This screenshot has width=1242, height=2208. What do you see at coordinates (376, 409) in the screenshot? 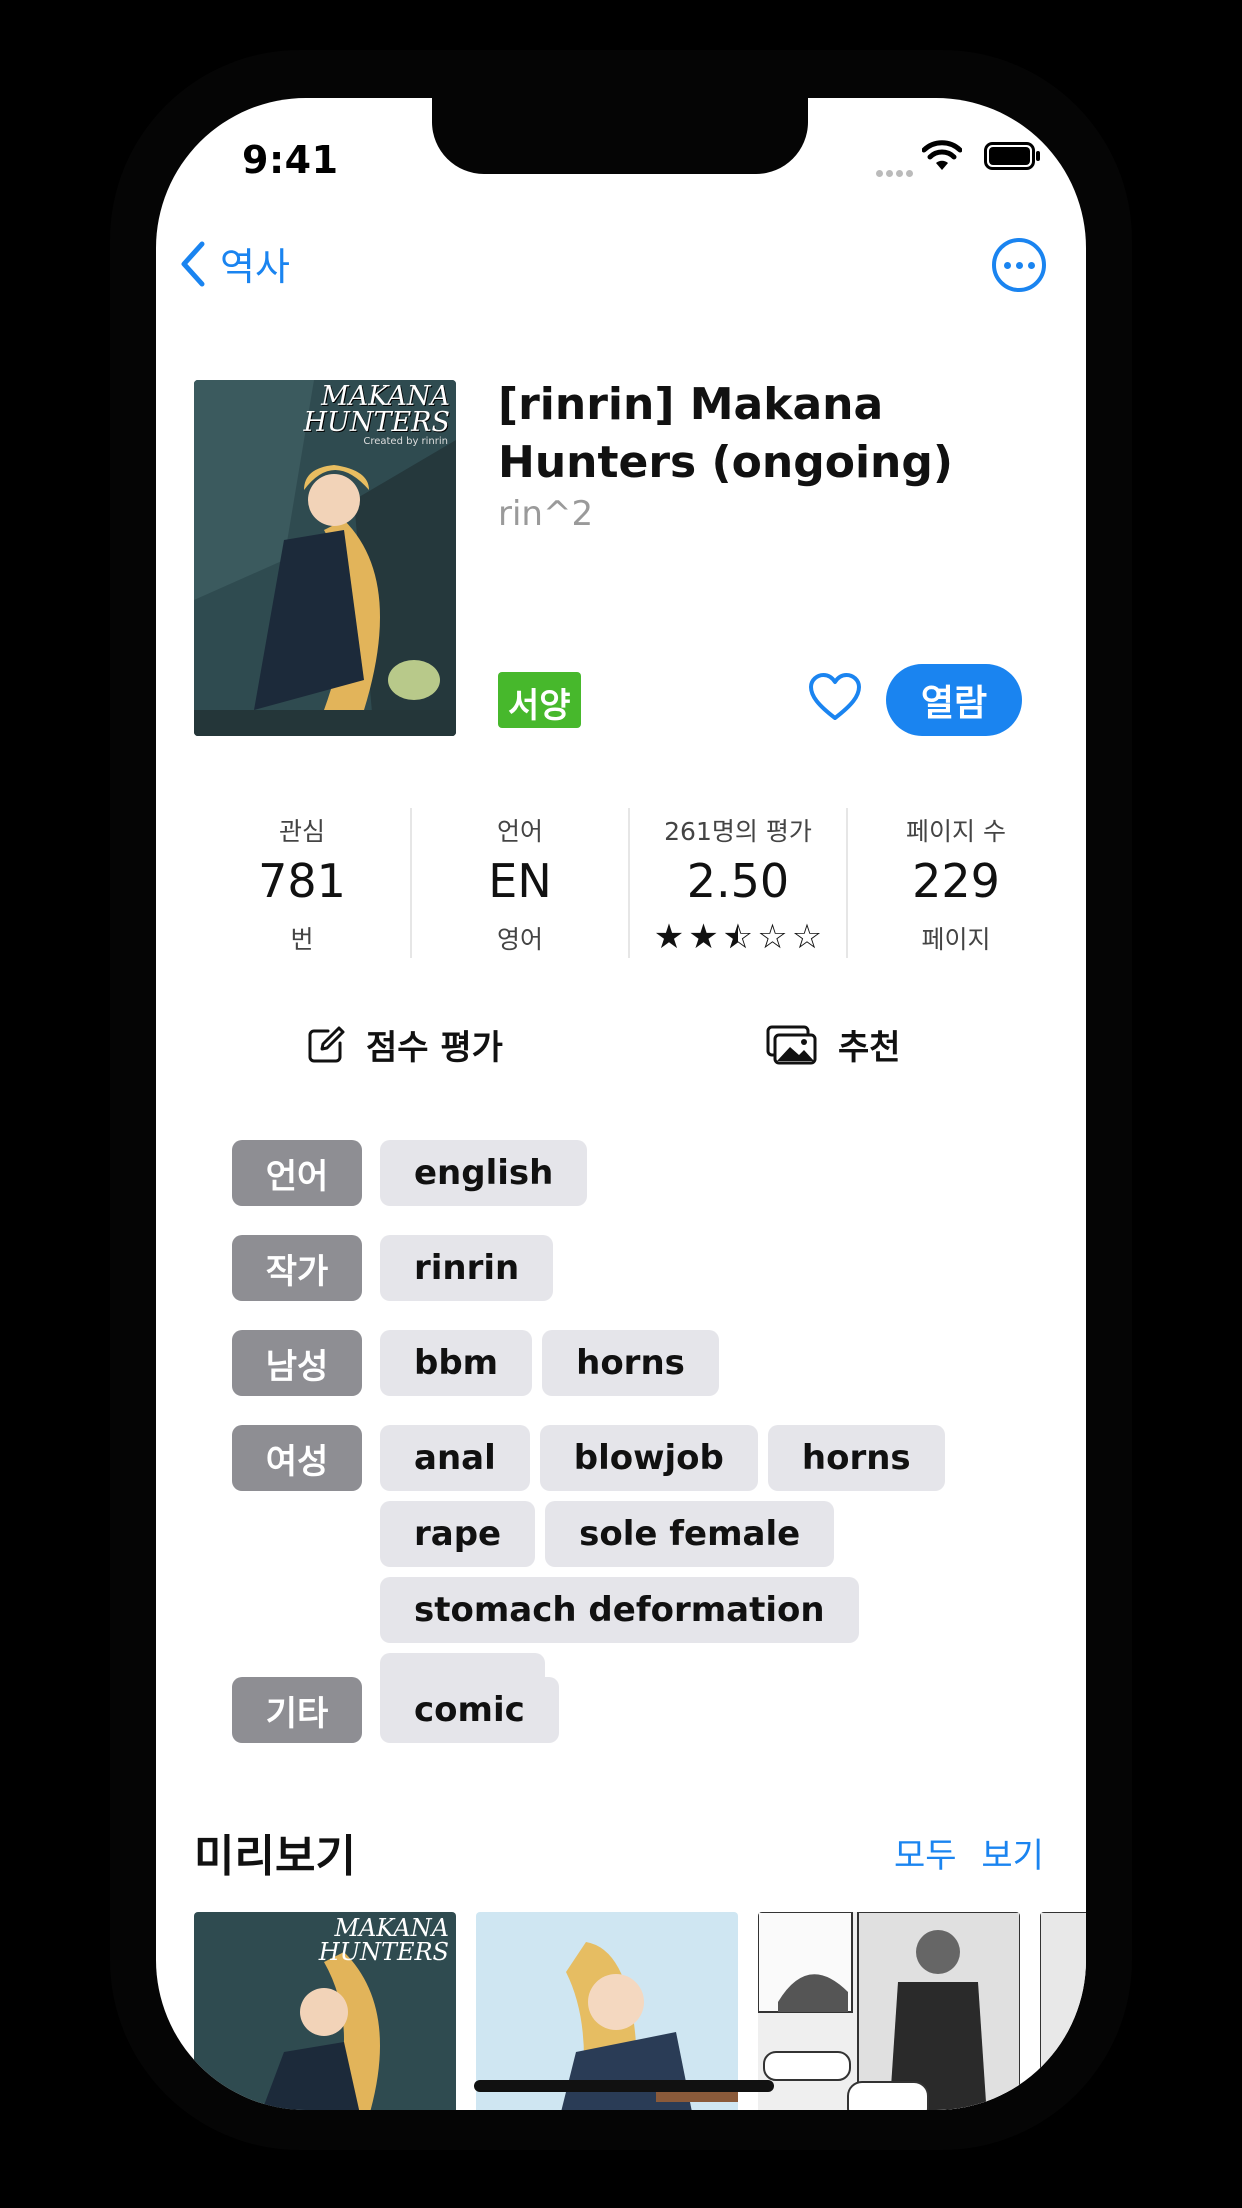
I see `cover-title: MAKANA HUNTERS` at bounding box center [376, 409].